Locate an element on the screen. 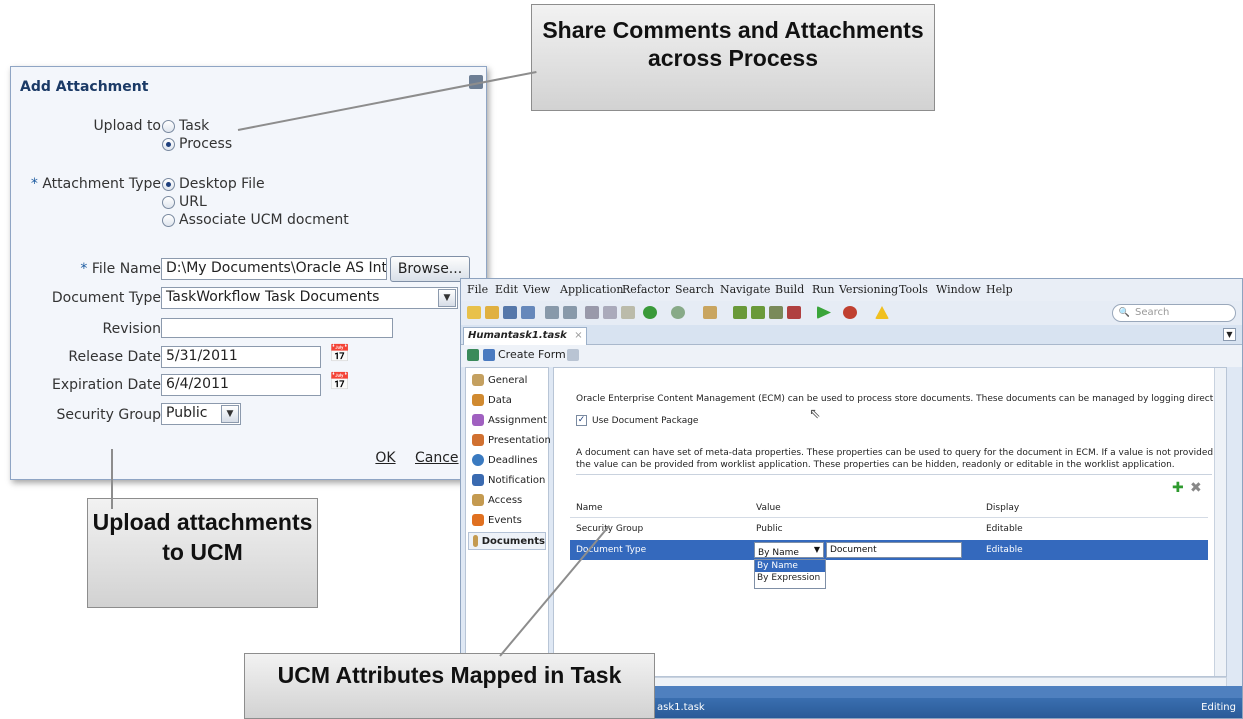 The image size is (1243, 719). save-all-icon is located at coordinates (528, 312).